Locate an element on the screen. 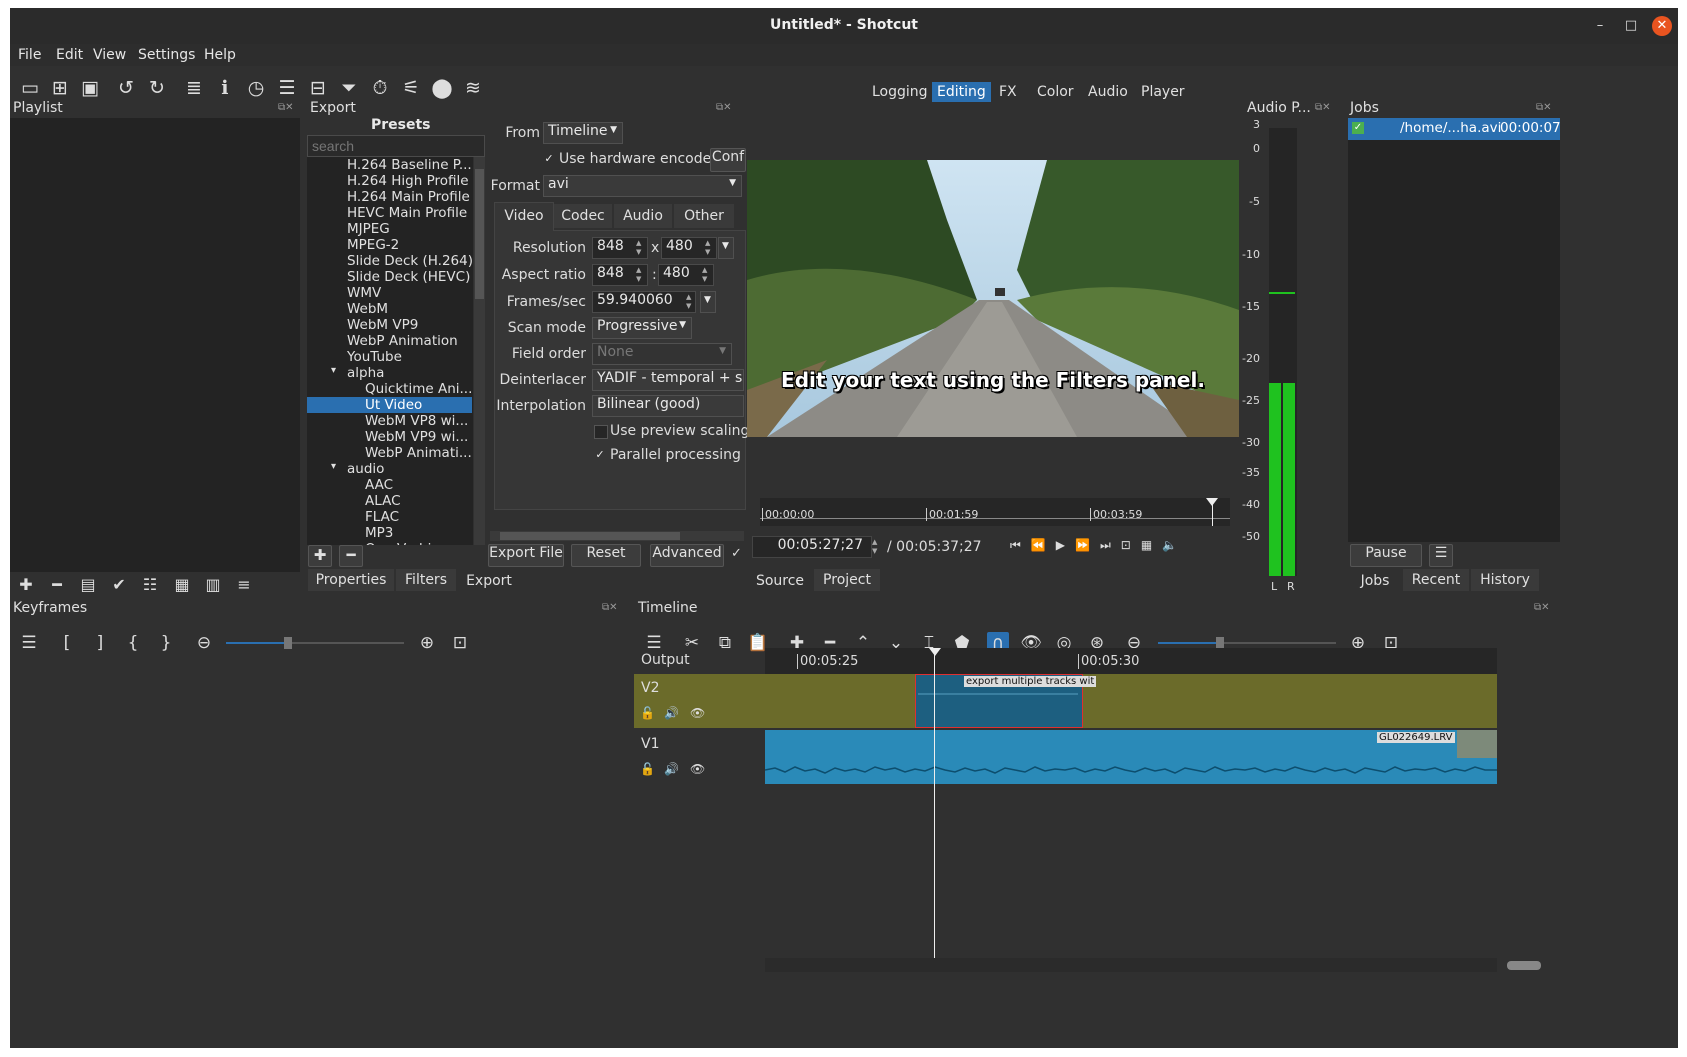 The width and height of the screenshot is (1687, 1057). export-h-scrollbar is located at coordinates (617, 536).